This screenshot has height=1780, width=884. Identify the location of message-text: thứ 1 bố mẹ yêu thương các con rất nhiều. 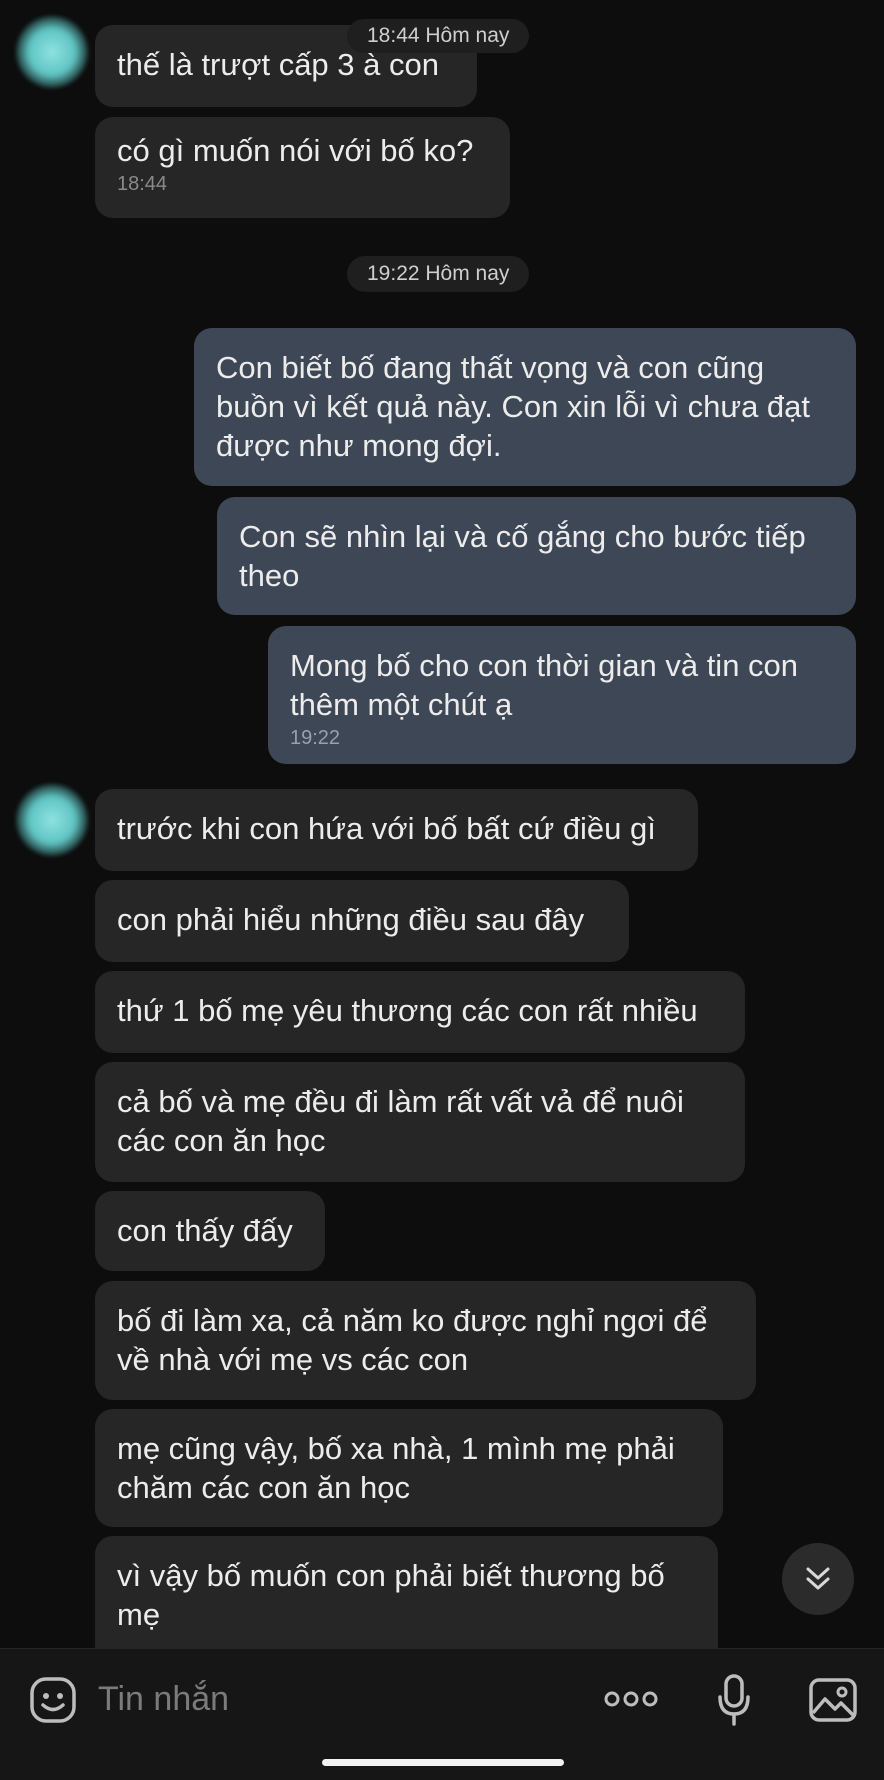
(407, 1010).